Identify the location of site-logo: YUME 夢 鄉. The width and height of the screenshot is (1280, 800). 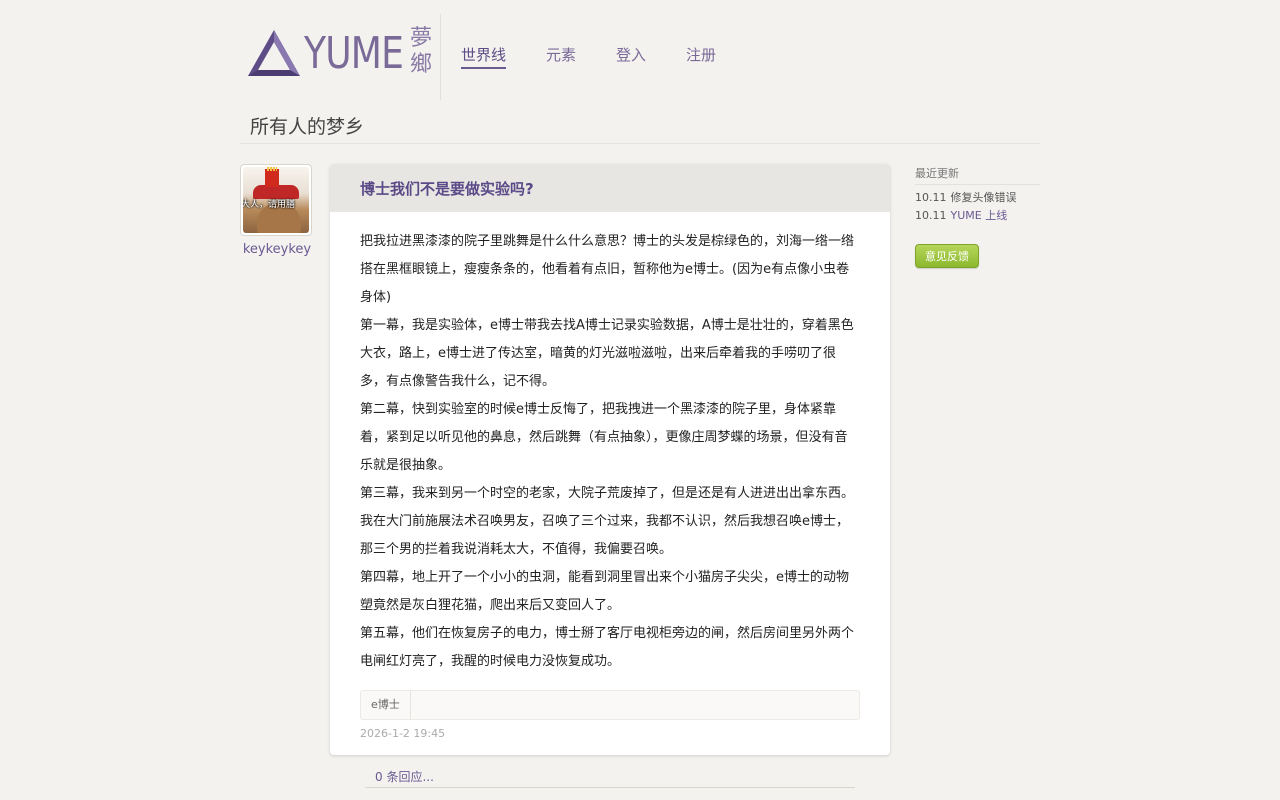
(341, 54).